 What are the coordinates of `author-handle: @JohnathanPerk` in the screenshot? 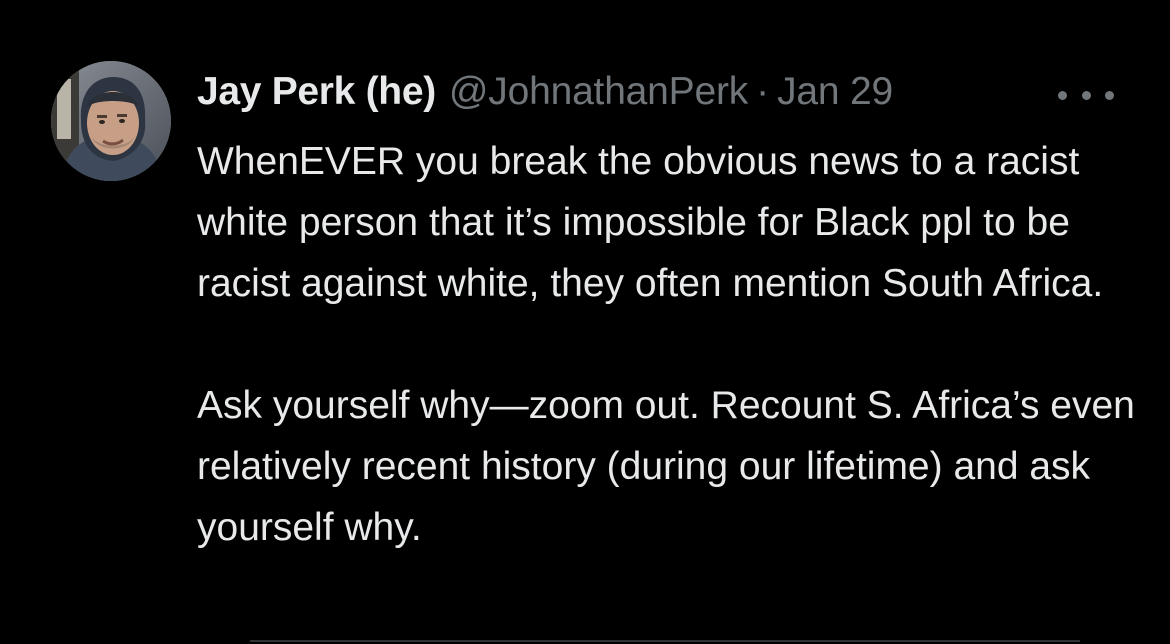 It's located at (598, 92).